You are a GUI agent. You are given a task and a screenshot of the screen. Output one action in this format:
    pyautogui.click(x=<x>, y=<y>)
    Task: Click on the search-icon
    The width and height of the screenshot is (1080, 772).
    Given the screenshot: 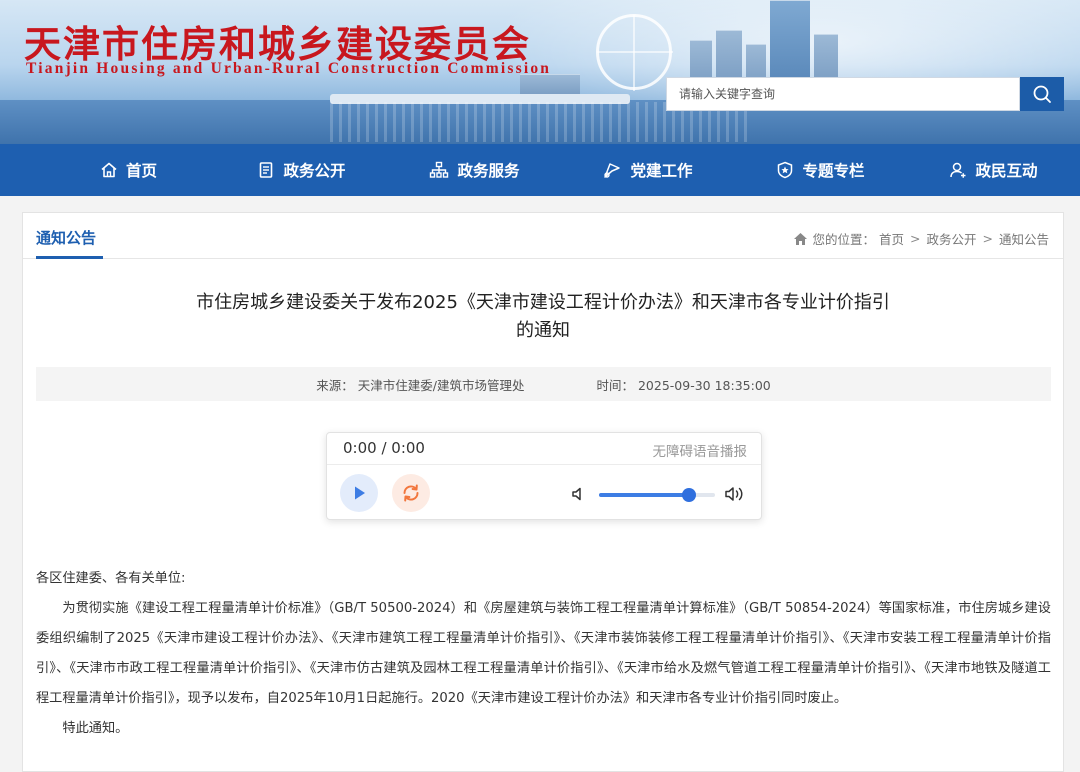 What is the action you would take?
    pyautogui.click(x=1042, y=94)
    